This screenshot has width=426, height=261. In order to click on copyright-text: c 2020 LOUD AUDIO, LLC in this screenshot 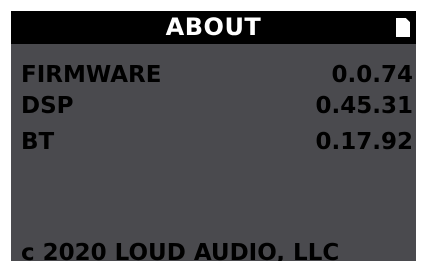, I will do `click(180, 250)`.